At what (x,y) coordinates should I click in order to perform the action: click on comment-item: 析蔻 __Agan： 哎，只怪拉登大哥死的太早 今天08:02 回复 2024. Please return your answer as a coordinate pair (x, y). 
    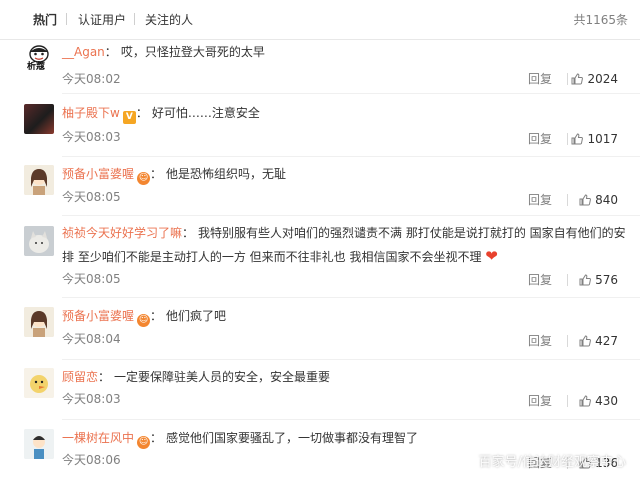
    Looking at the image, I should click on (320, 74).